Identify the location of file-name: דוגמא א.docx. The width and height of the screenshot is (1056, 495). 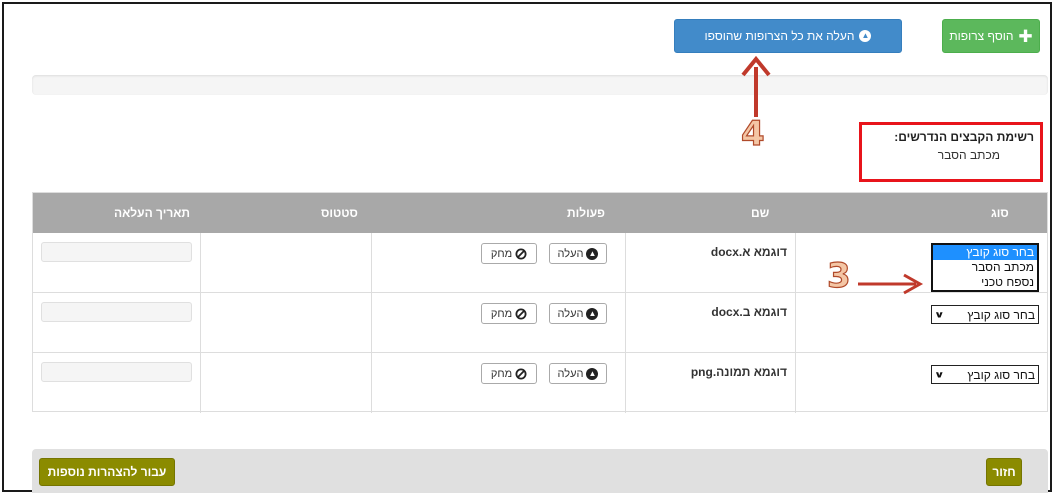
(748, 252).